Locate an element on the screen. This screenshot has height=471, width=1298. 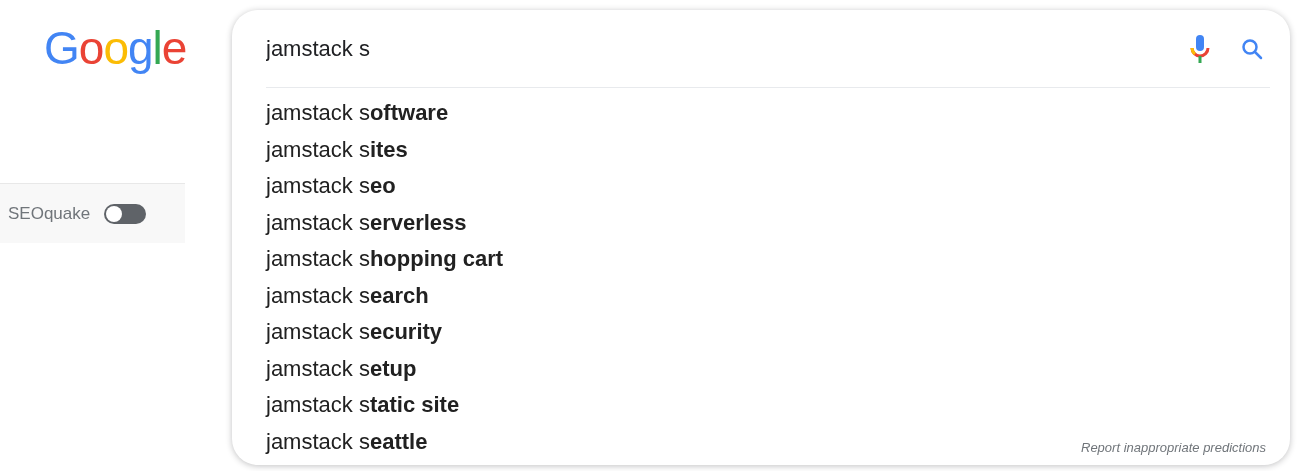
microphone-icon is located at coordinates (1200, 48).